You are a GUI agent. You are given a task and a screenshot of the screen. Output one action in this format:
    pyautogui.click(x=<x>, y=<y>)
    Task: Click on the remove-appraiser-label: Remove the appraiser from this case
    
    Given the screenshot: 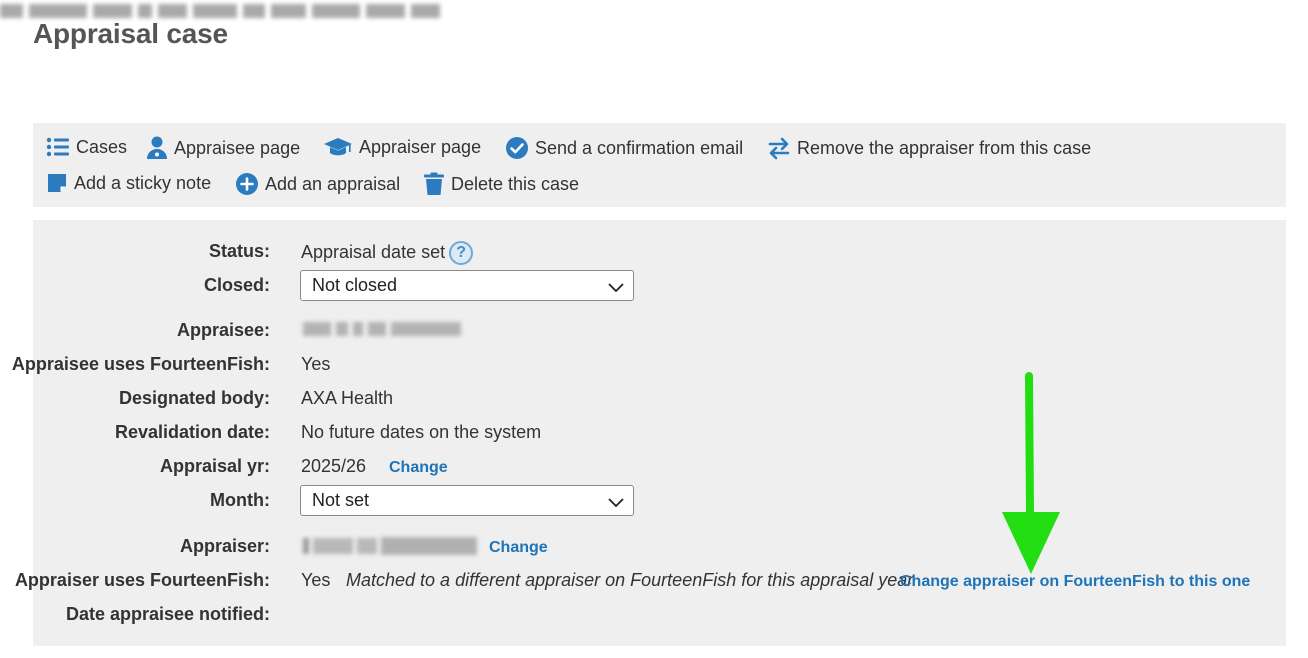 What is the action you would take?
    pyautogui.click(x=944, y=147)
    